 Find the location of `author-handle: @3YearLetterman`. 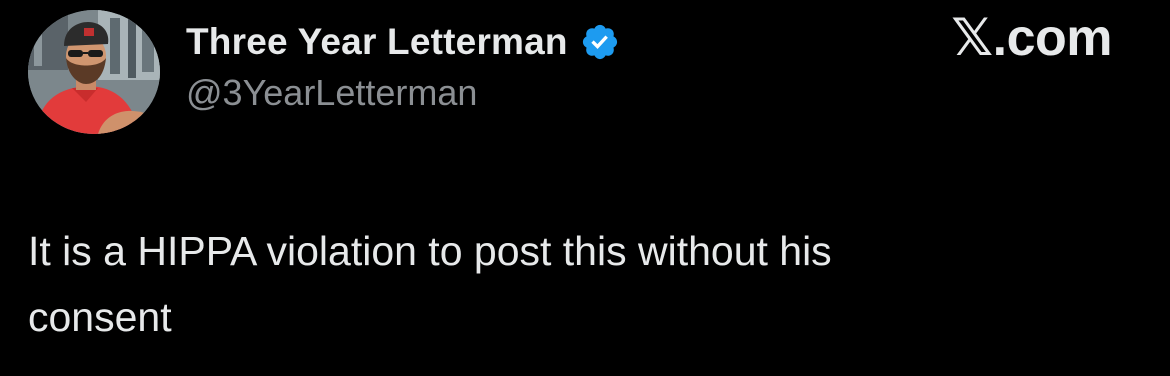

author-handle: @3YearLetterman is located at coordinates (331, 93).